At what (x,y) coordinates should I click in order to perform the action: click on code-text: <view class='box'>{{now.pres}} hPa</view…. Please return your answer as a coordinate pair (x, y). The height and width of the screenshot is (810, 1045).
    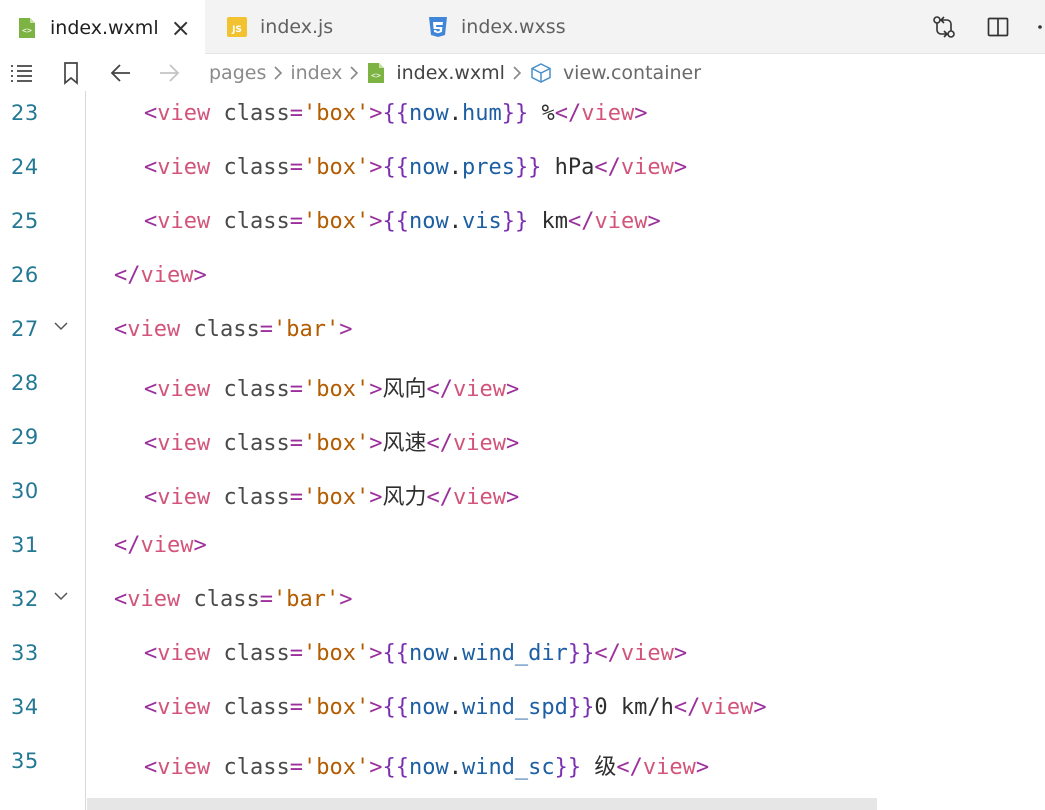
    Looking at the image, I should click on (415, 167).